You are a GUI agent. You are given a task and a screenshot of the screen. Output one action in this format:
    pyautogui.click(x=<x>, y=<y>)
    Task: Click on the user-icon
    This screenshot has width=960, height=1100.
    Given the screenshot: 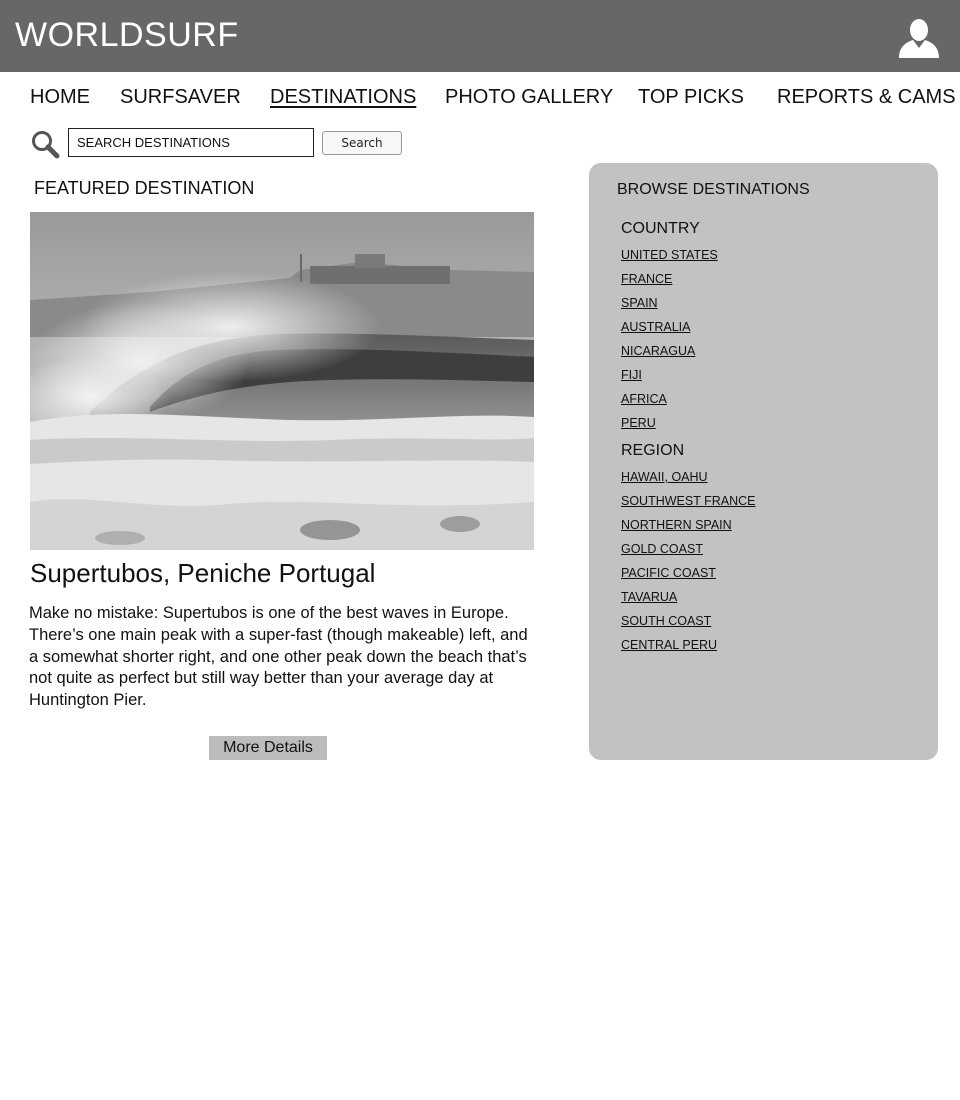 What is the action you would take?
    pyautogui.click(x=919, y=38)
    